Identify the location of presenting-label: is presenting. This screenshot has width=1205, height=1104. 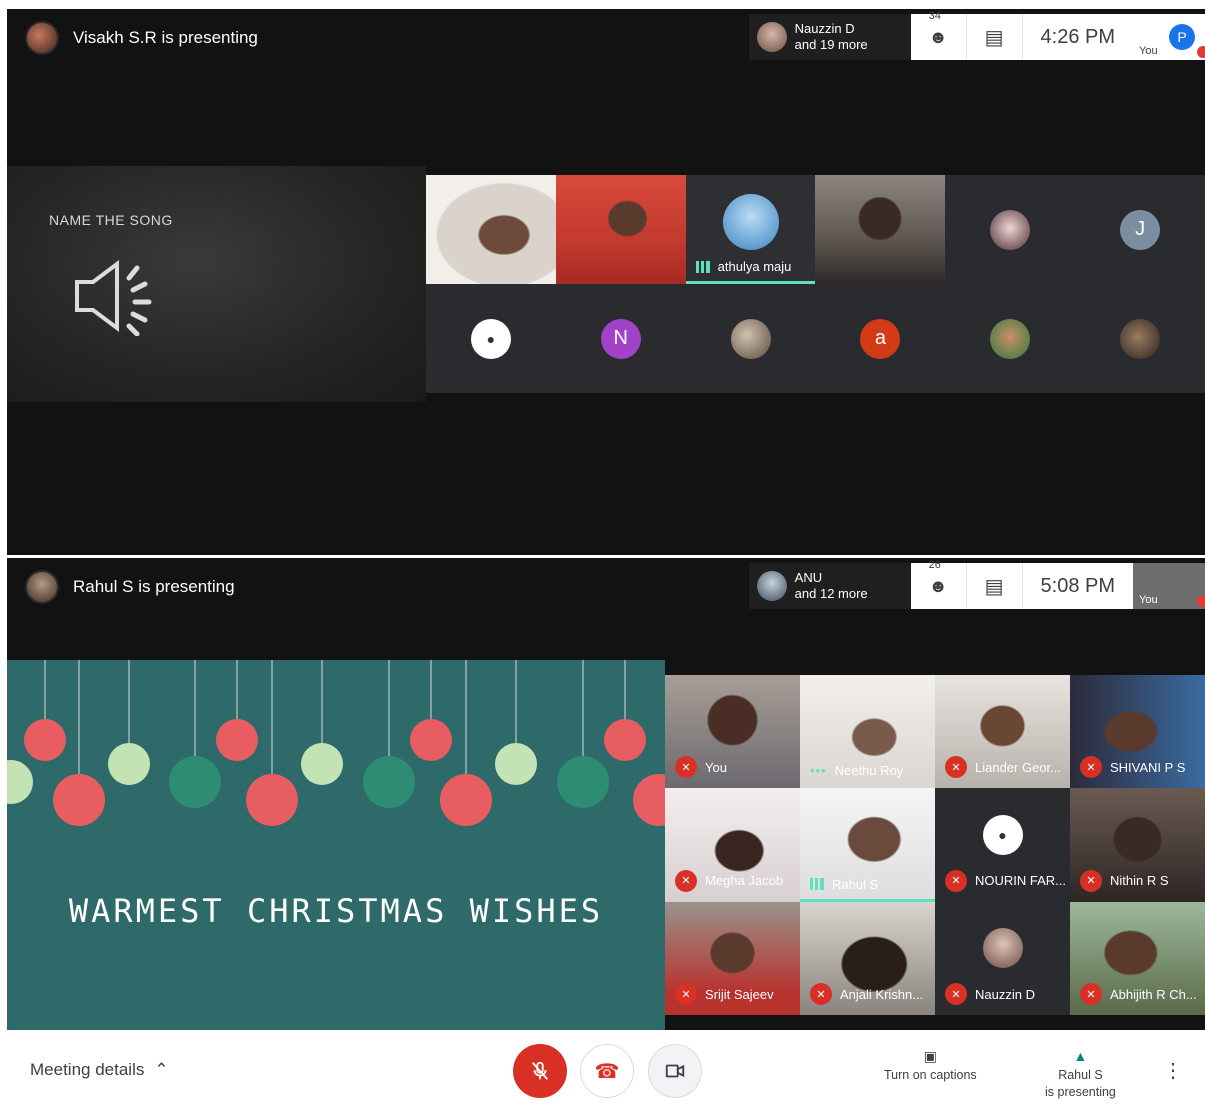
(1080, 1092).